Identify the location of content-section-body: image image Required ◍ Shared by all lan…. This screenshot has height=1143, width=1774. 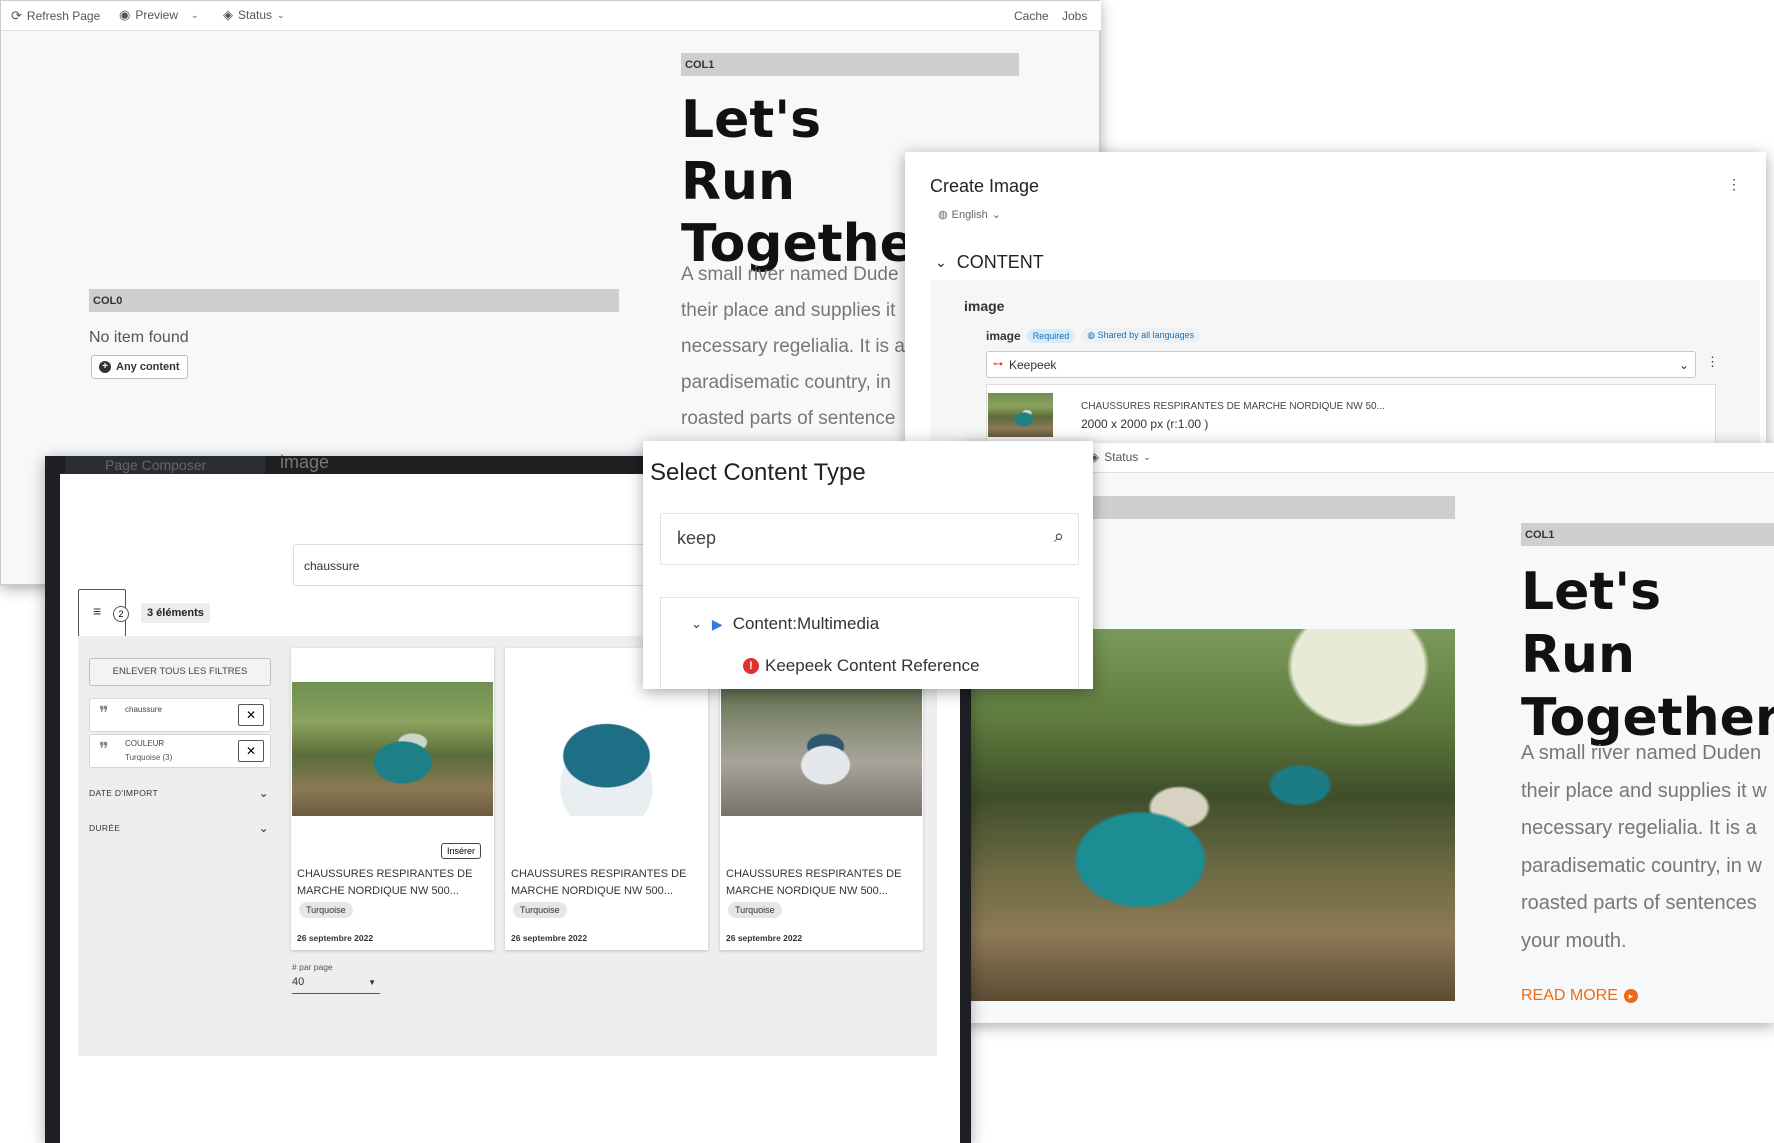
(1345, 362).